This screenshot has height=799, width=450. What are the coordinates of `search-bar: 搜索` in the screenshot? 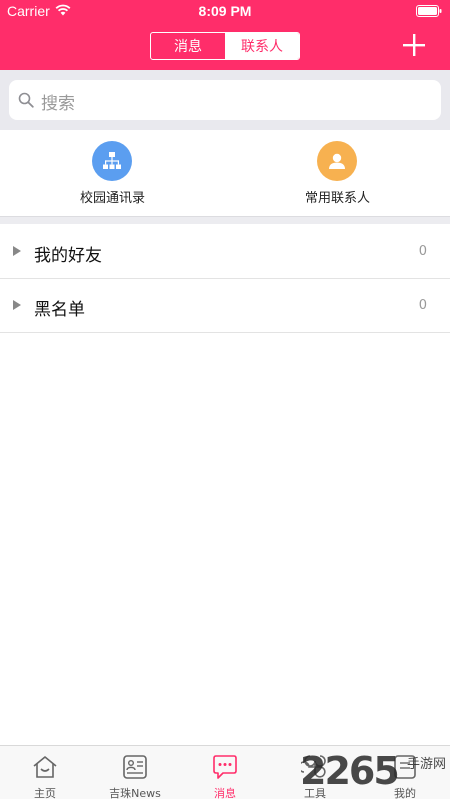 It's located at (225, 100).